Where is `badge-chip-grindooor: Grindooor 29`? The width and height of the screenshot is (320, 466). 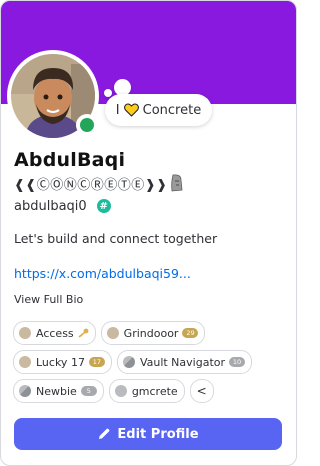
badge-chip-grindooor: Grindooor 29 is located at coordinates (153, 333).